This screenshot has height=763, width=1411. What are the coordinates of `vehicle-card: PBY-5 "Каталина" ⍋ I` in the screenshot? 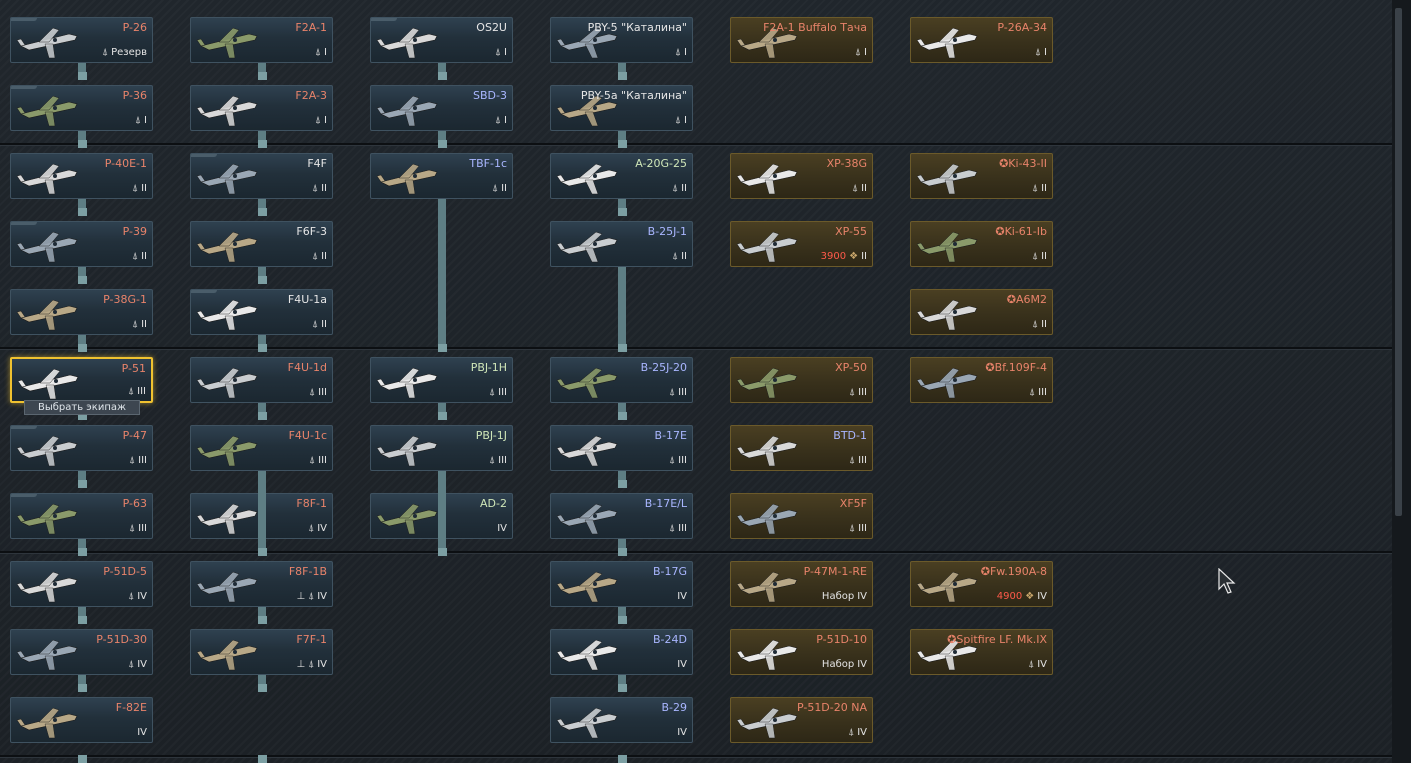 It's located at (621, 40).